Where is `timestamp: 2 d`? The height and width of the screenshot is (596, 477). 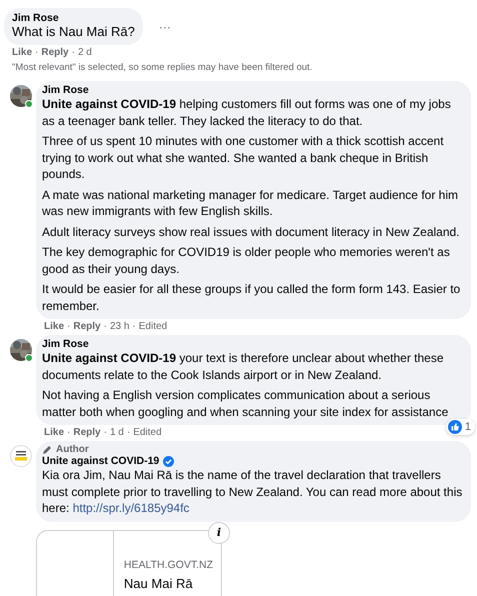 timestamp: 2 d is located at coordinates (85, 52).